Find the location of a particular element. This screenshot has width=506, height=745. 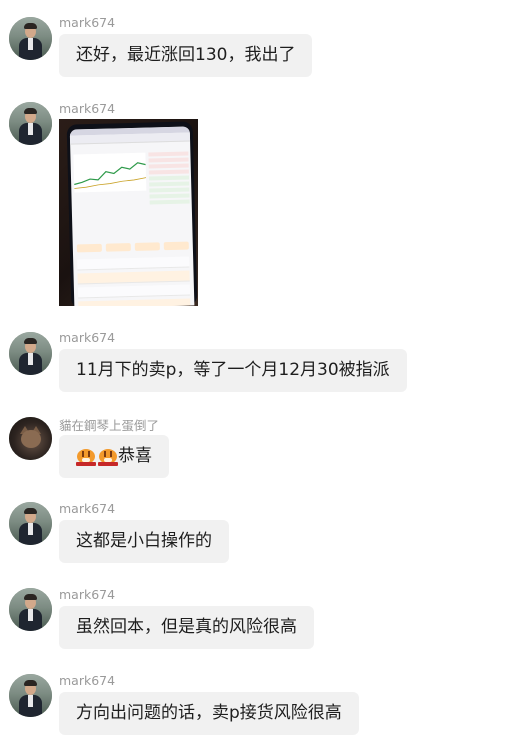

message-bubble: 这都是小白操作的 is located at coordinates (144, 541).